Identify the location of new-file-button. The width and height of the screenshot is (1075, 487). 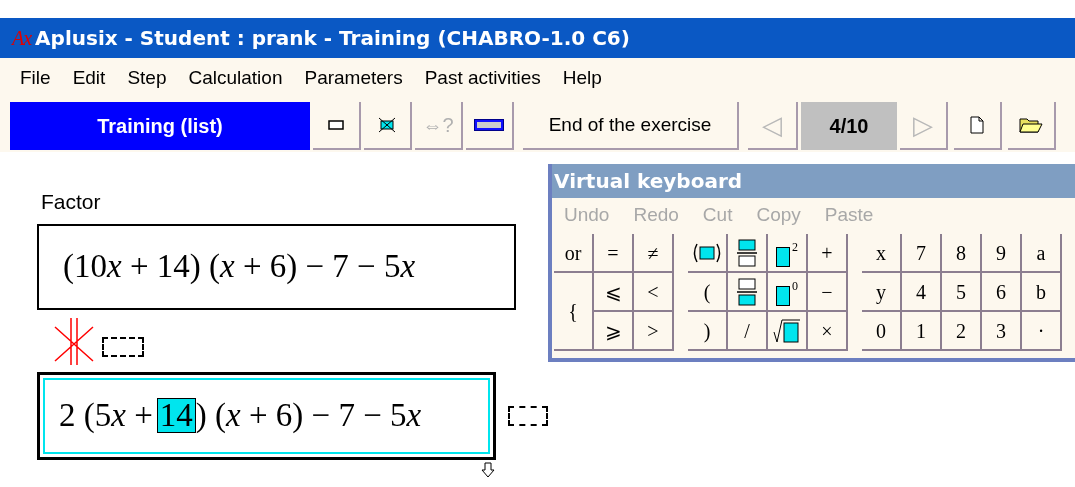
(978, 126).